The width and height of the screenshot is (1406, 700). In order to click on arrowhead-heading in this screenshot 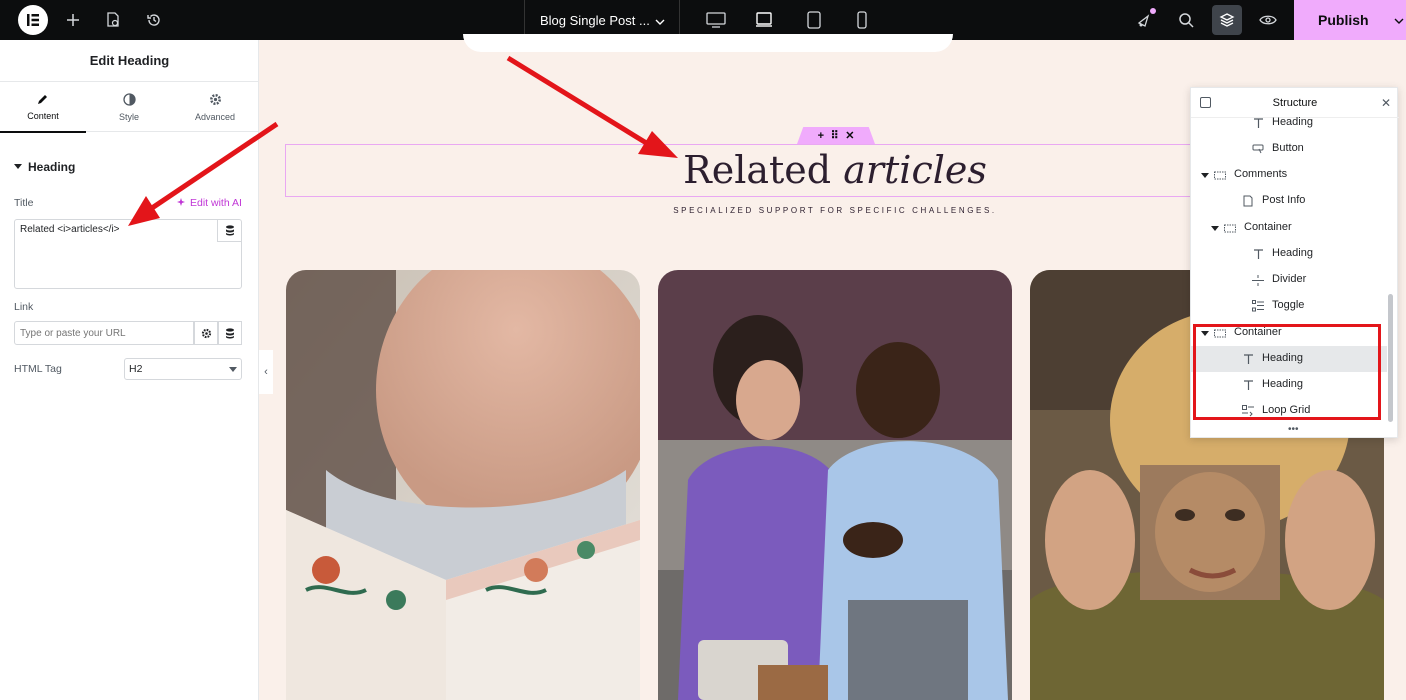, I will do `click(658, 144)`.